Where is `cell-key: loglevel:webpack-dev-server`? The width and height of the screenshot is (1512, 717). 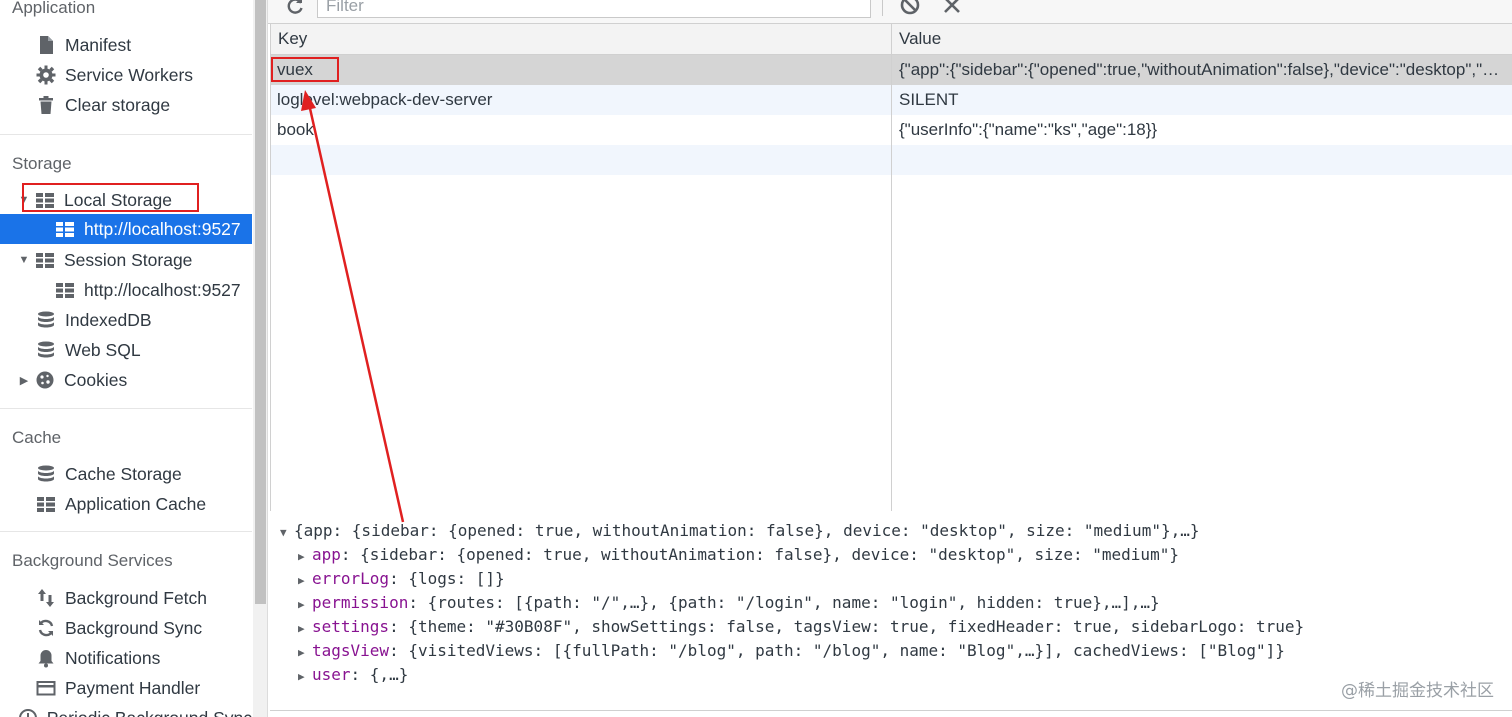
cell-key: loglevel:webpack-dev-server is located at coordinates (385, 99).